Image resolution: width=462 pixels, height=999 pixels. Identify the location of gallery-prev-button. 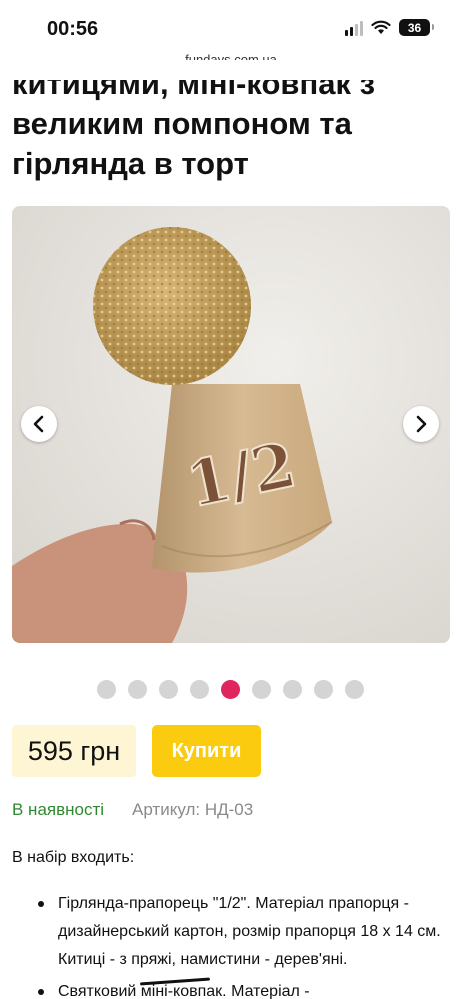
(39, 424).